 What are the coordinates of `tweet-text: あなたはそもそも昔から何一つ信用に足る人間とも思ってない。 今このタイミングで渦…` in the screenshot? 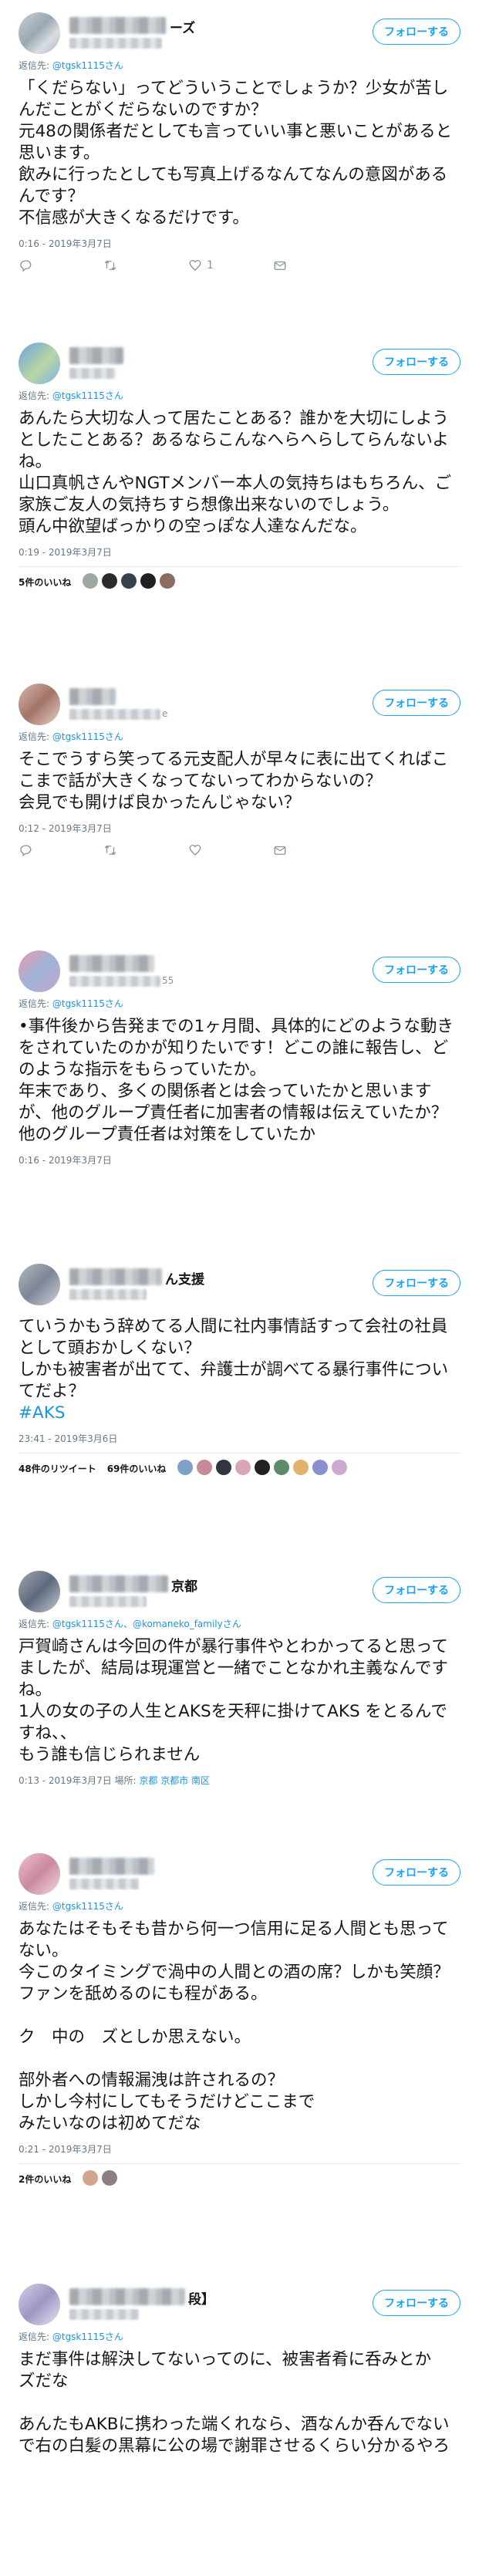 It's located at (234, 2026).